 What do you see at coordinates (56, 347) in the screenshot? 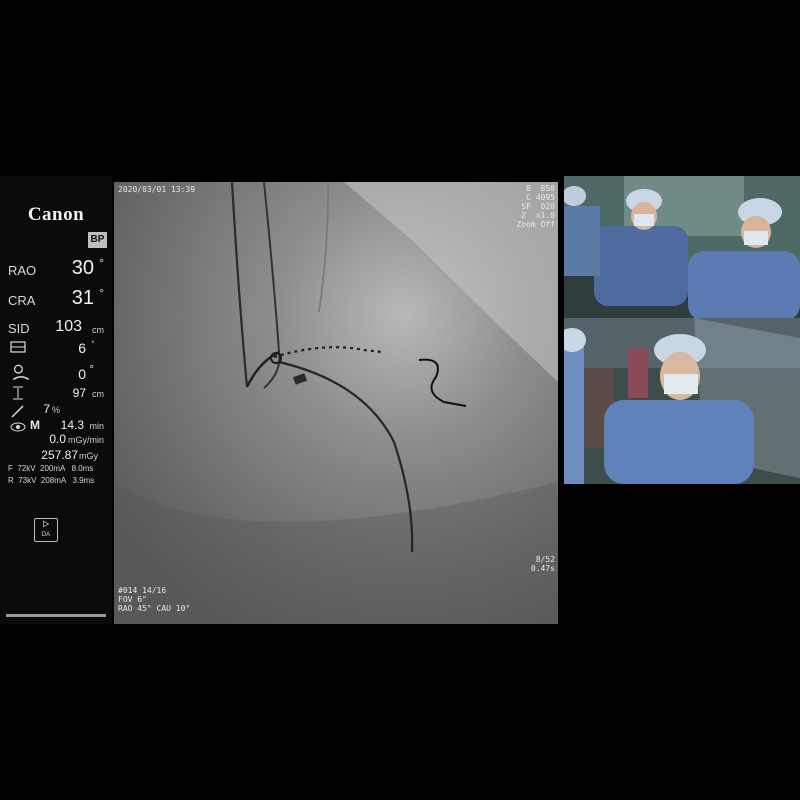
I see `field-row: 6 '` at bounding box center [56, 347].